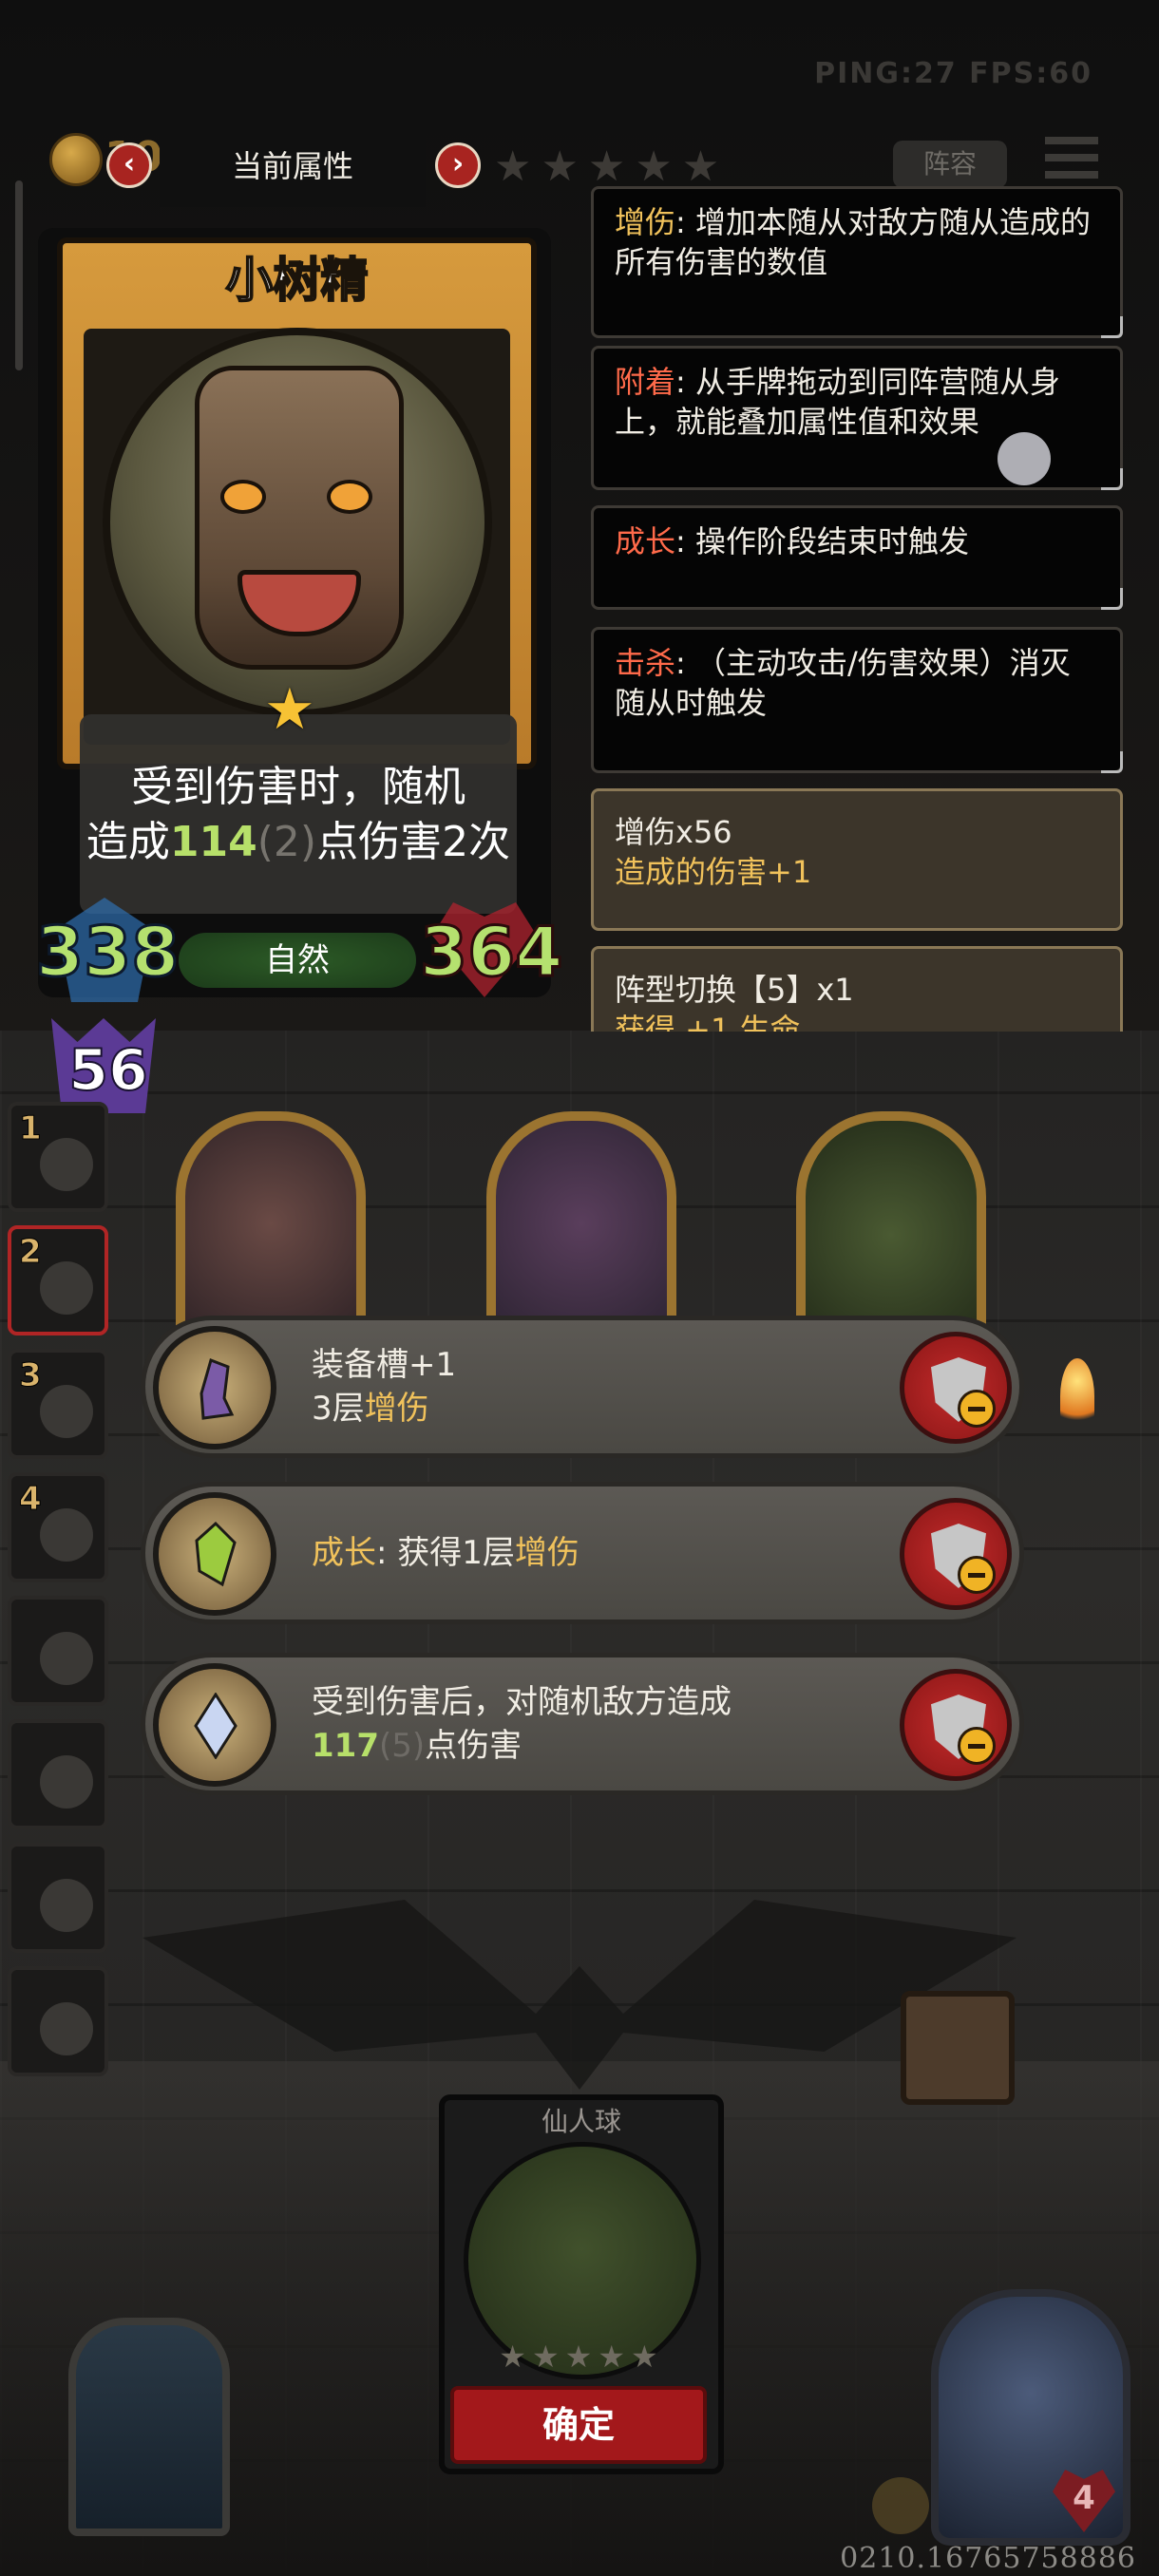  What do you see at coordinates (953, 73) in the screenshot?
I see `ping-fps-readout: PING:27 FPS:60` at bounding box center [953, 73].